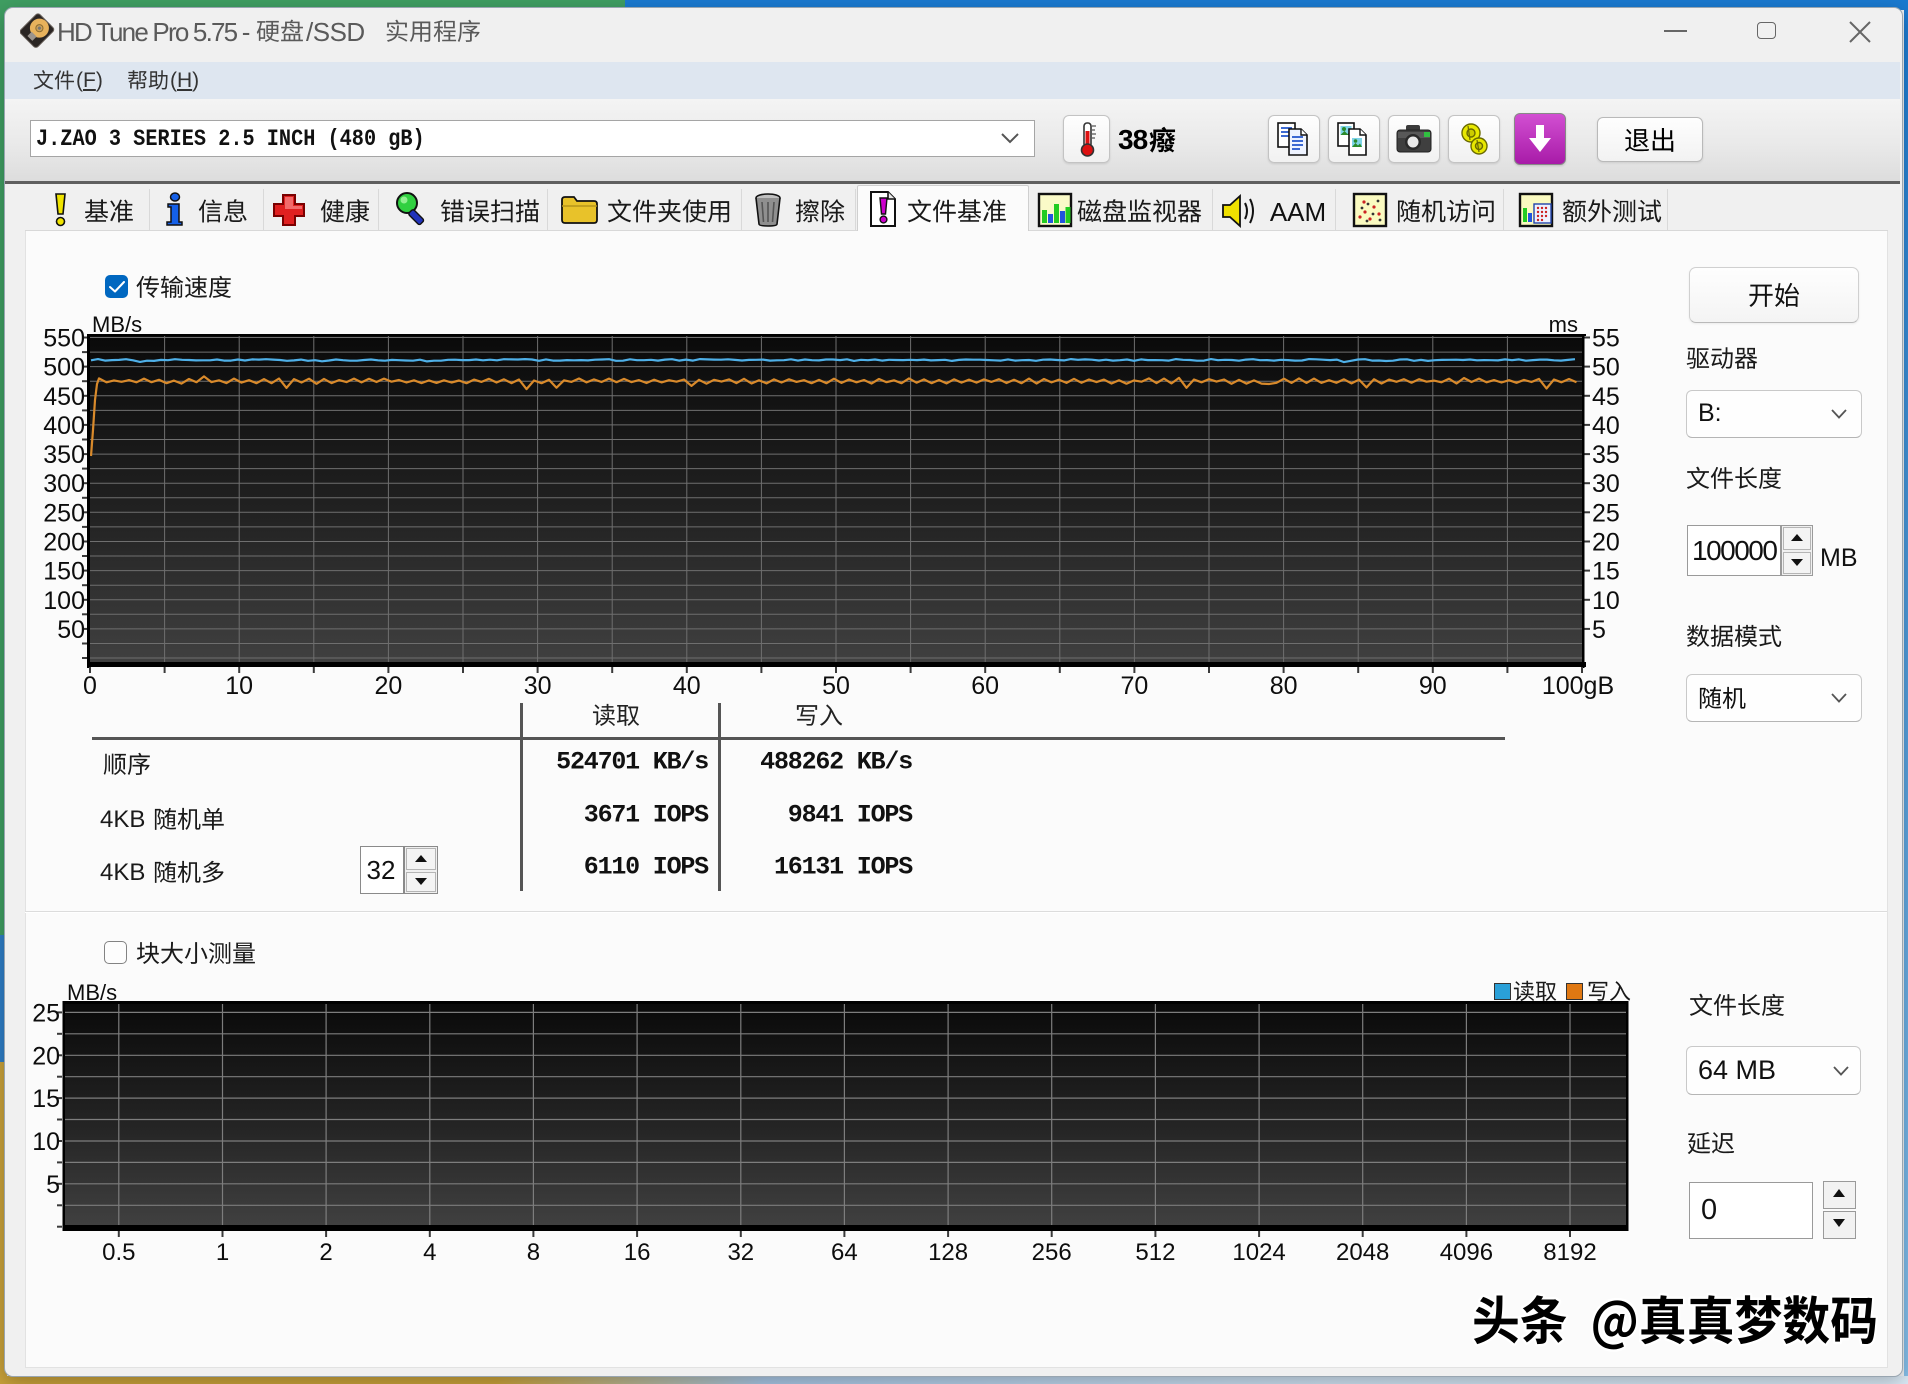 The height and width of the screenshot is (1384, 1908). I want to click on svg-text: 100gB, so click(1578, 686).